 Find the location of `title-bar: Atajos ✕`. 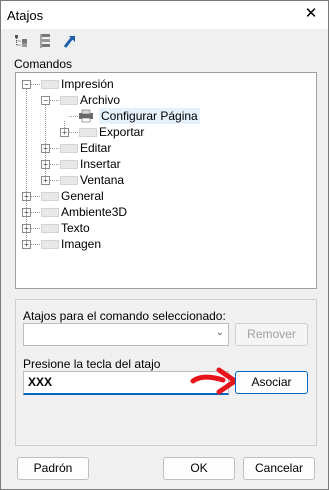

title-bar: Atajos ✕ is located at coordinates (164, 15).